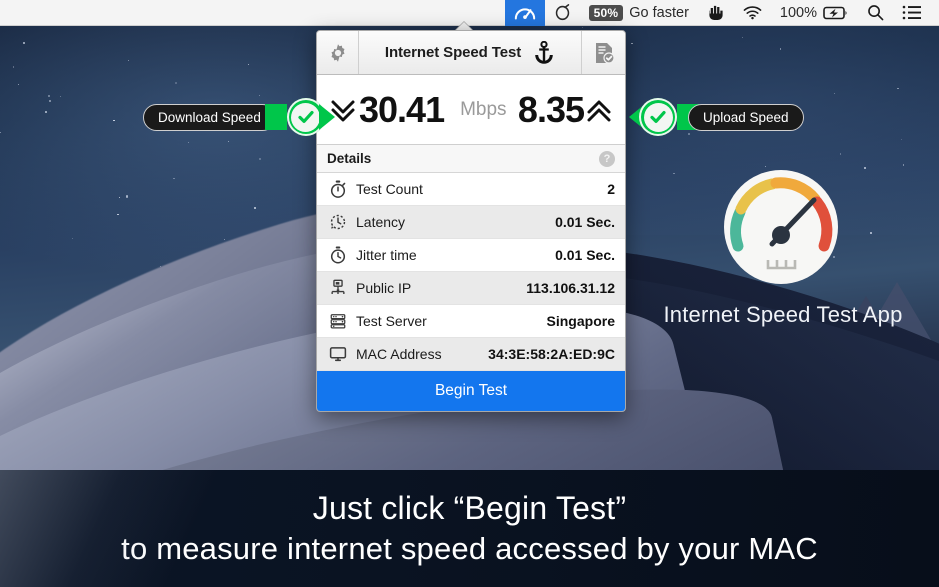 This screenshot has width=939, height=587. What do you see at coordinates (349, 158) in the screenshot?
I see `details-title: Details` at bounding box center [349, 158].